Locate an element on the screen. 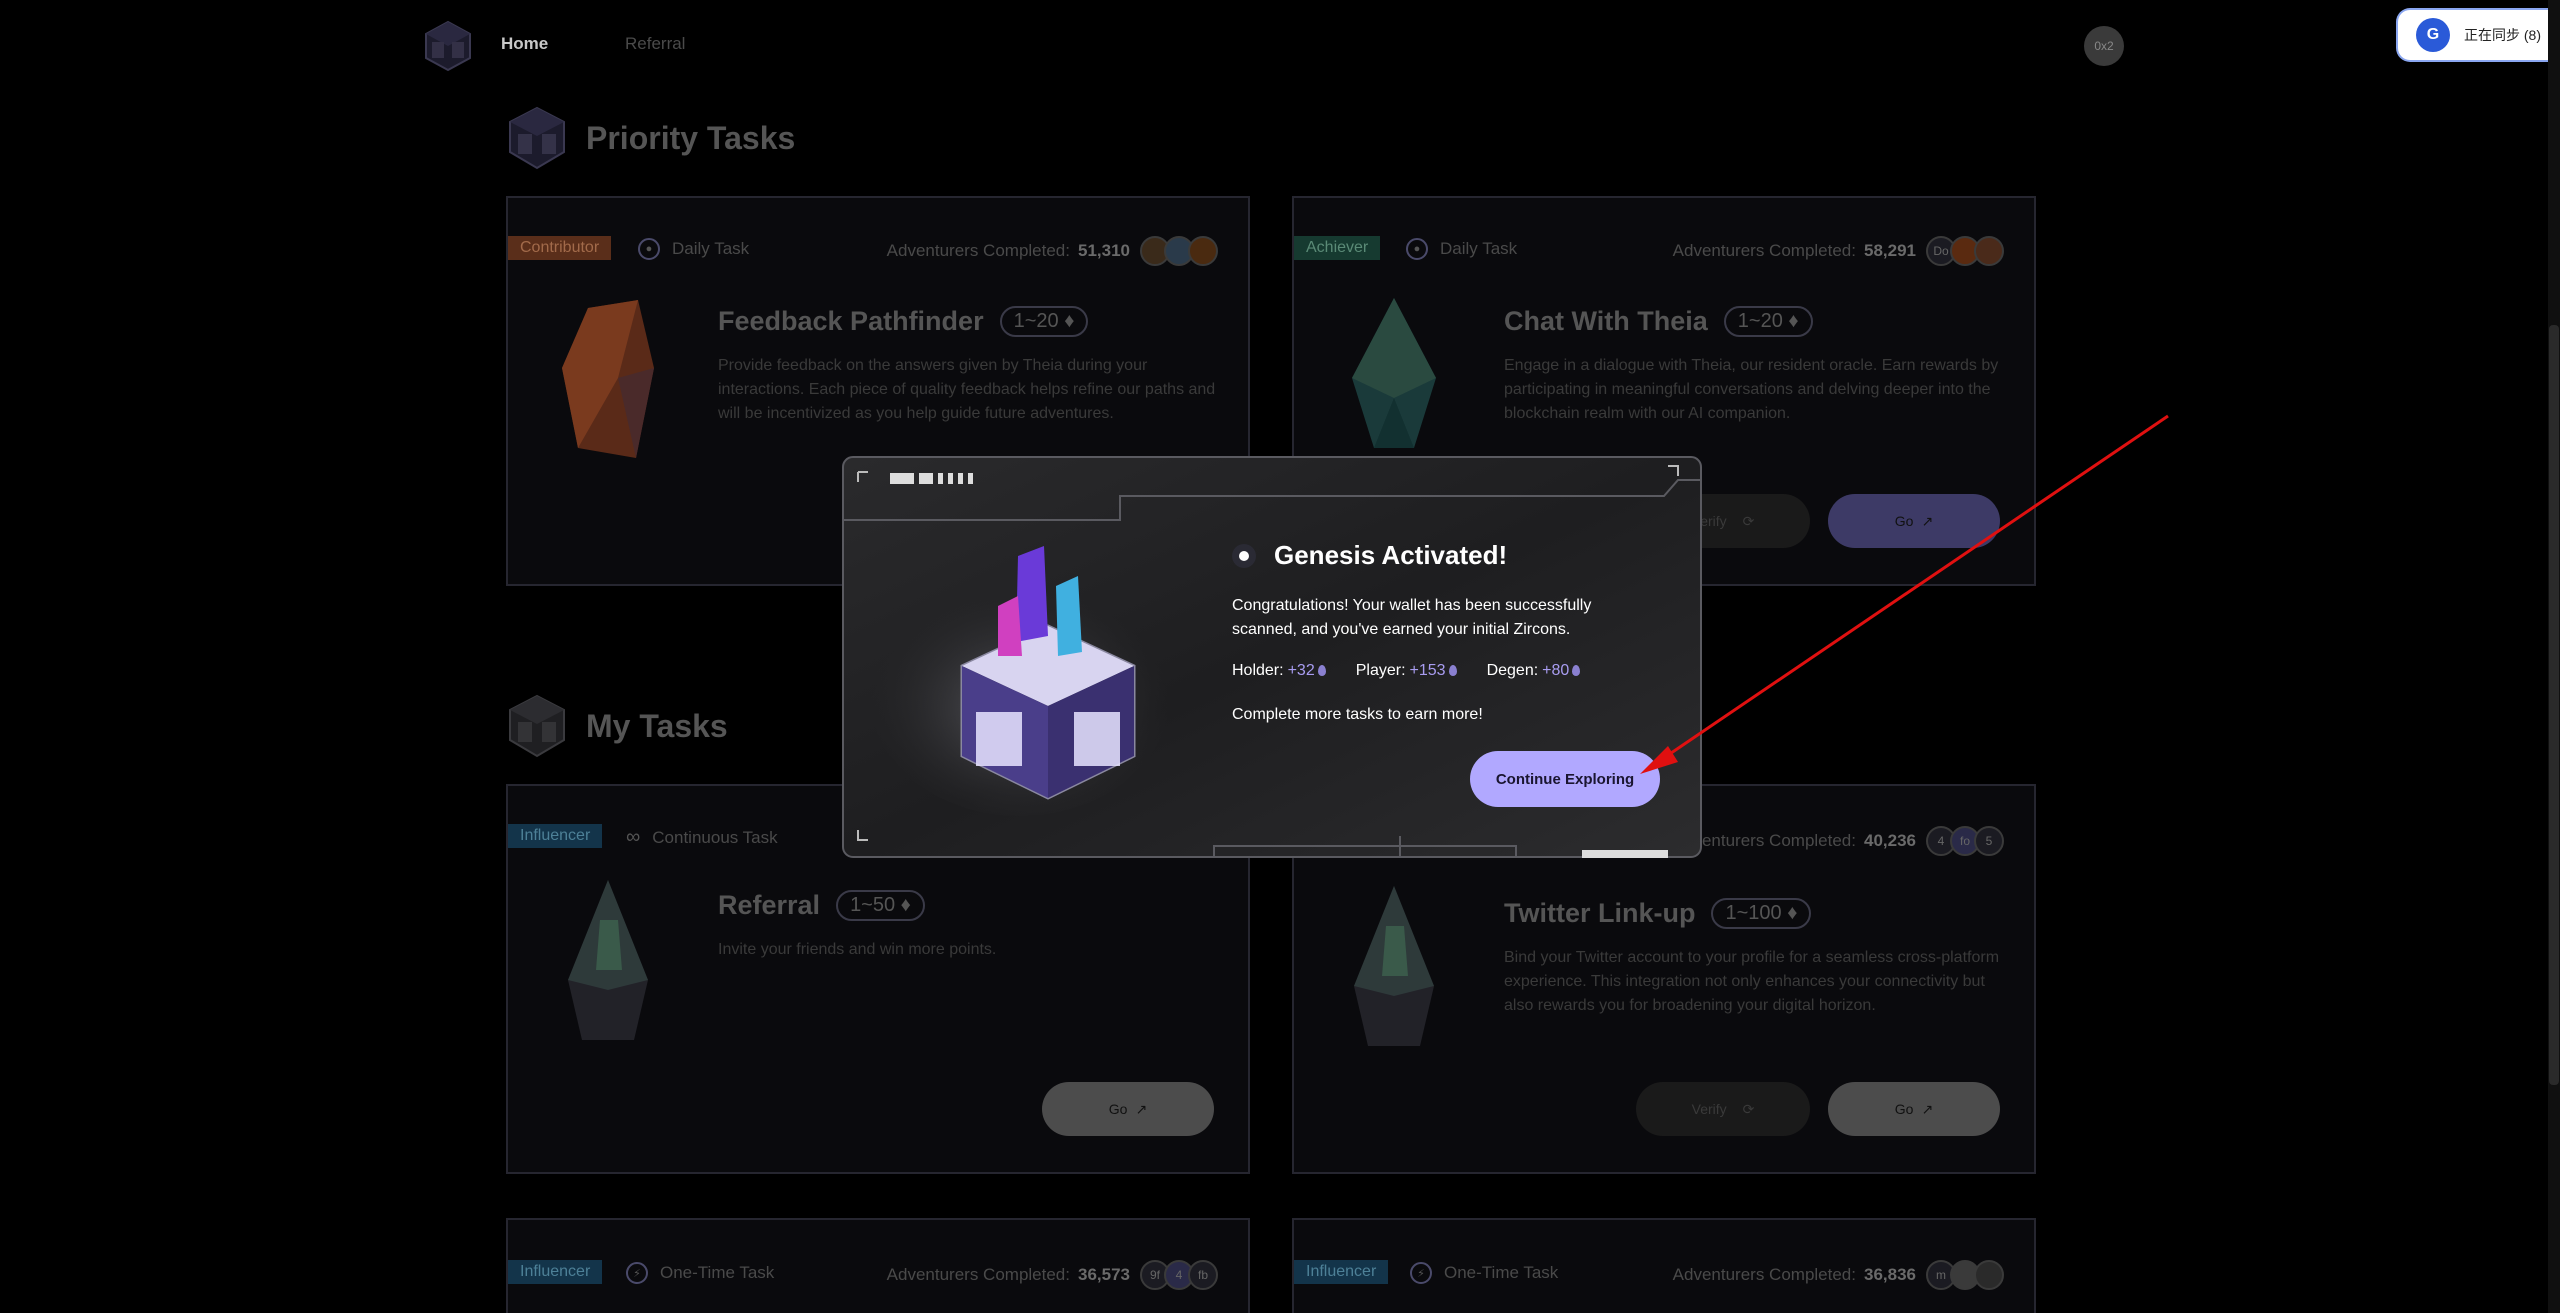  sync-app-icon: G is located at coordinates (2433, 35).